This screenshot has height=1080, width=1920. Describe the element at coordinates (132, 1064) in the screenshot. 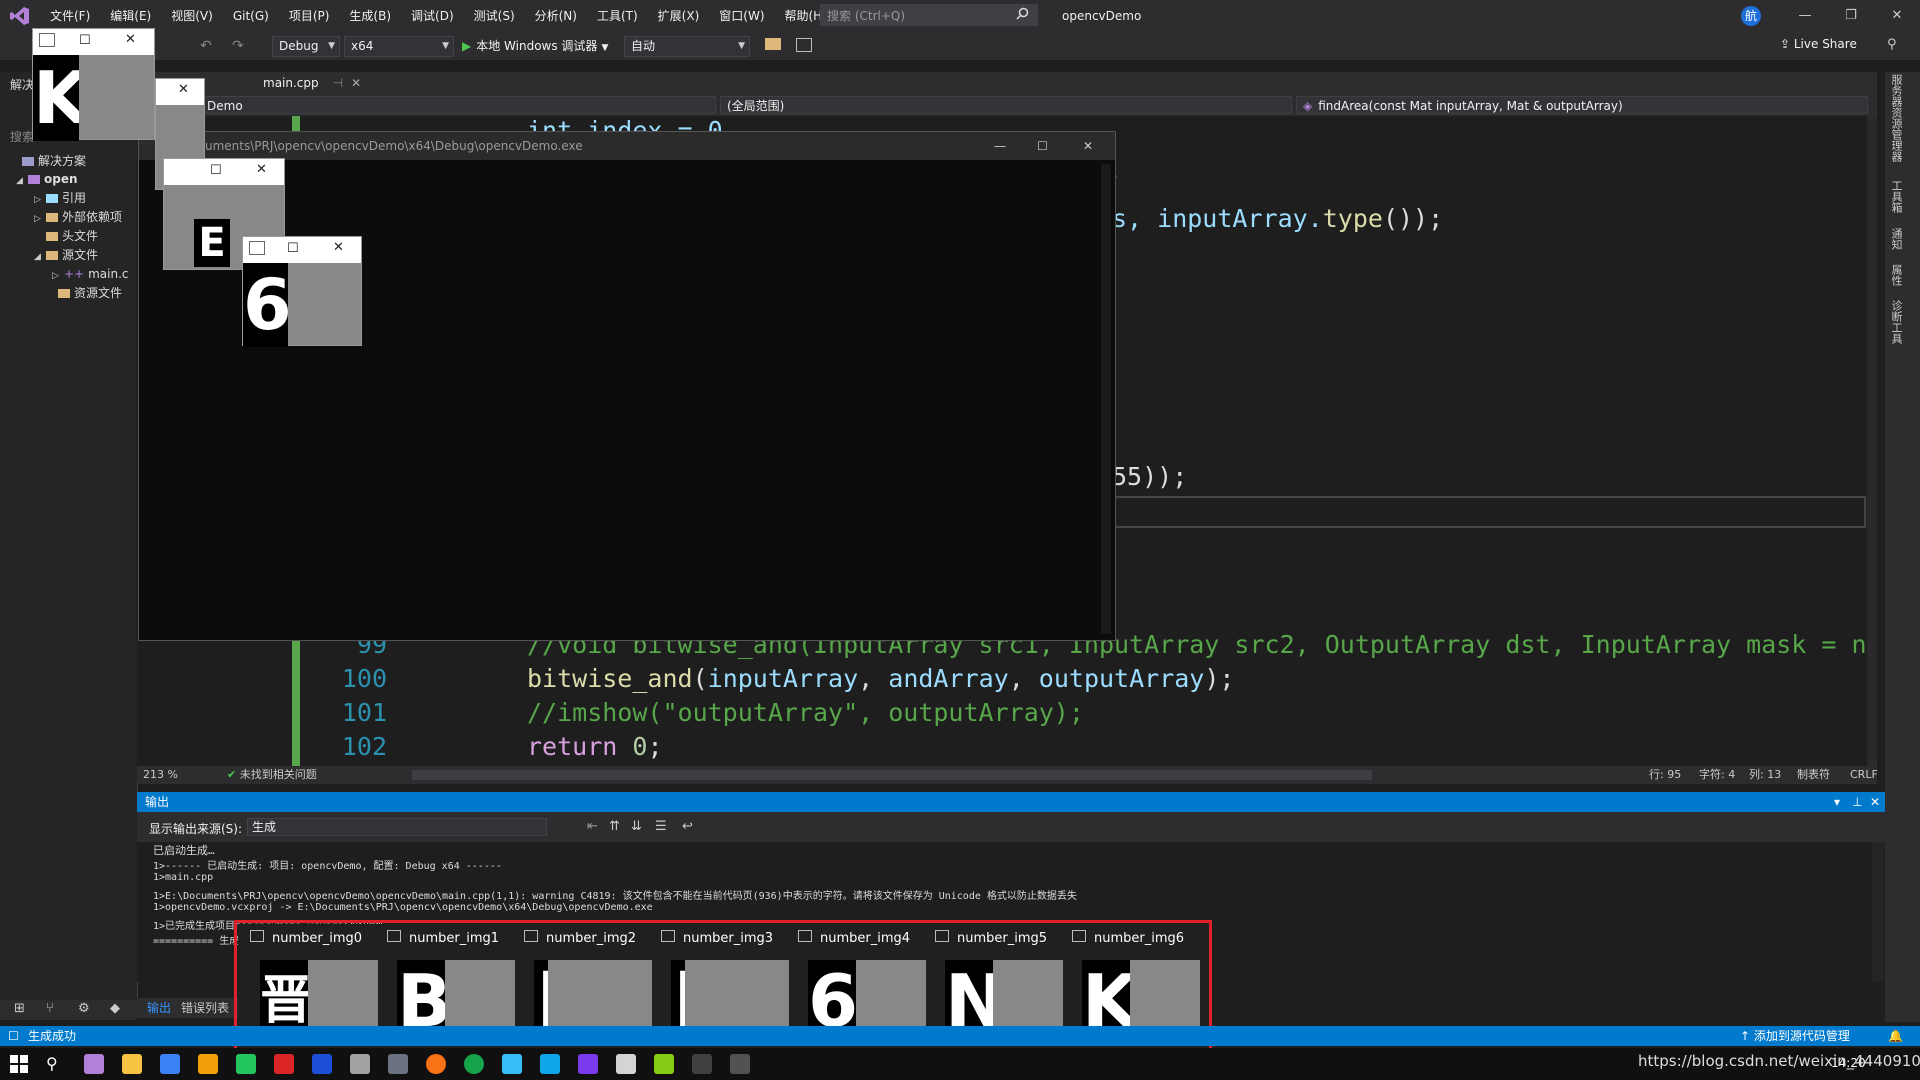

I see `file-explorer-taskbar-icon` at that location.